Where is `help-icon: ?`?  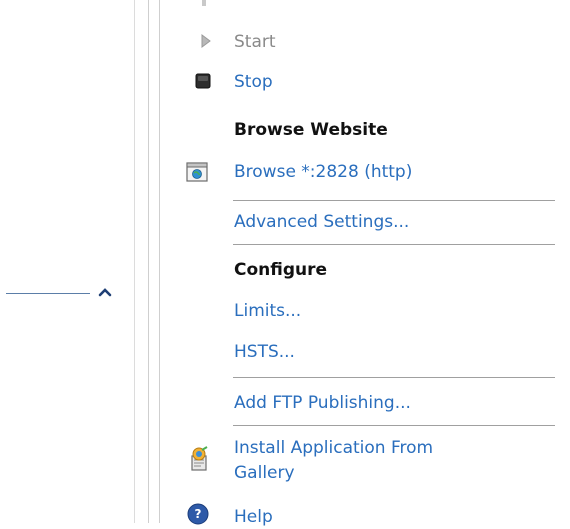 help-icon: ? is located at coordinates (198, 514).